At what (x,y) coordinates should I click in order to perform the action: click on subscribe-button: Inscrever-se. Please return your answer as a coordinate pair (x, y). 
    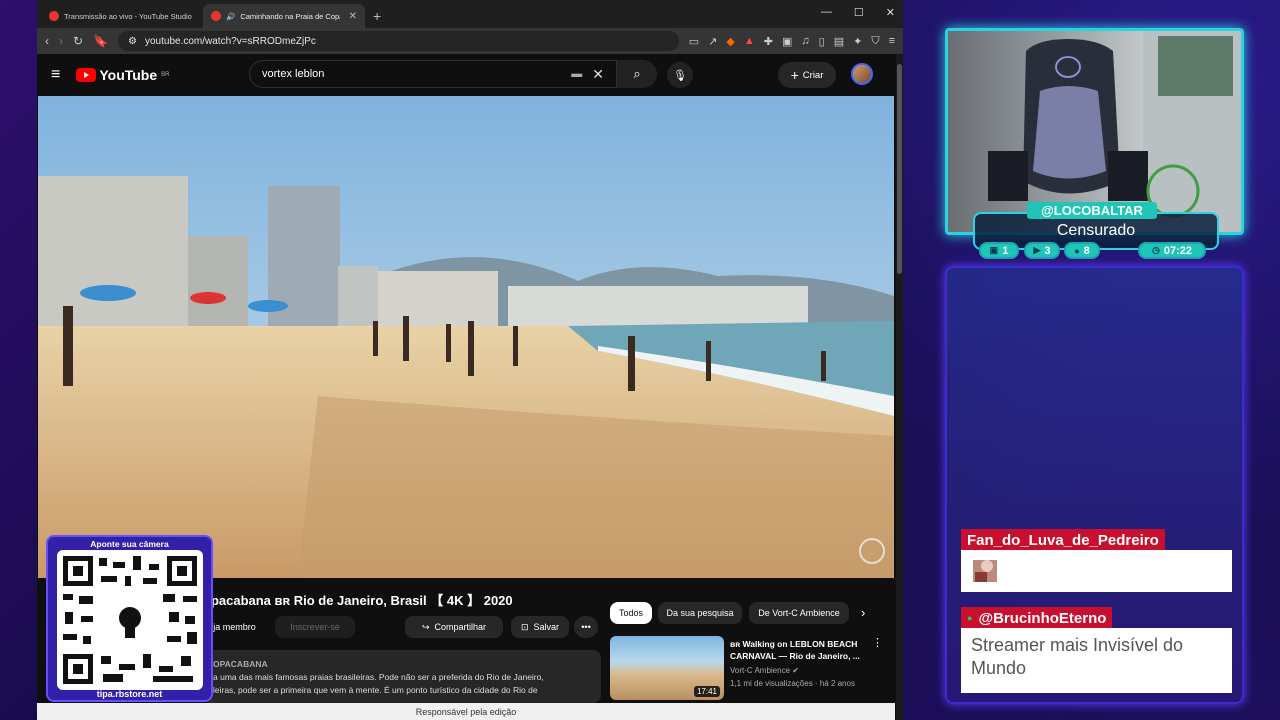
    Looking at the image, I should click on (315, 627).